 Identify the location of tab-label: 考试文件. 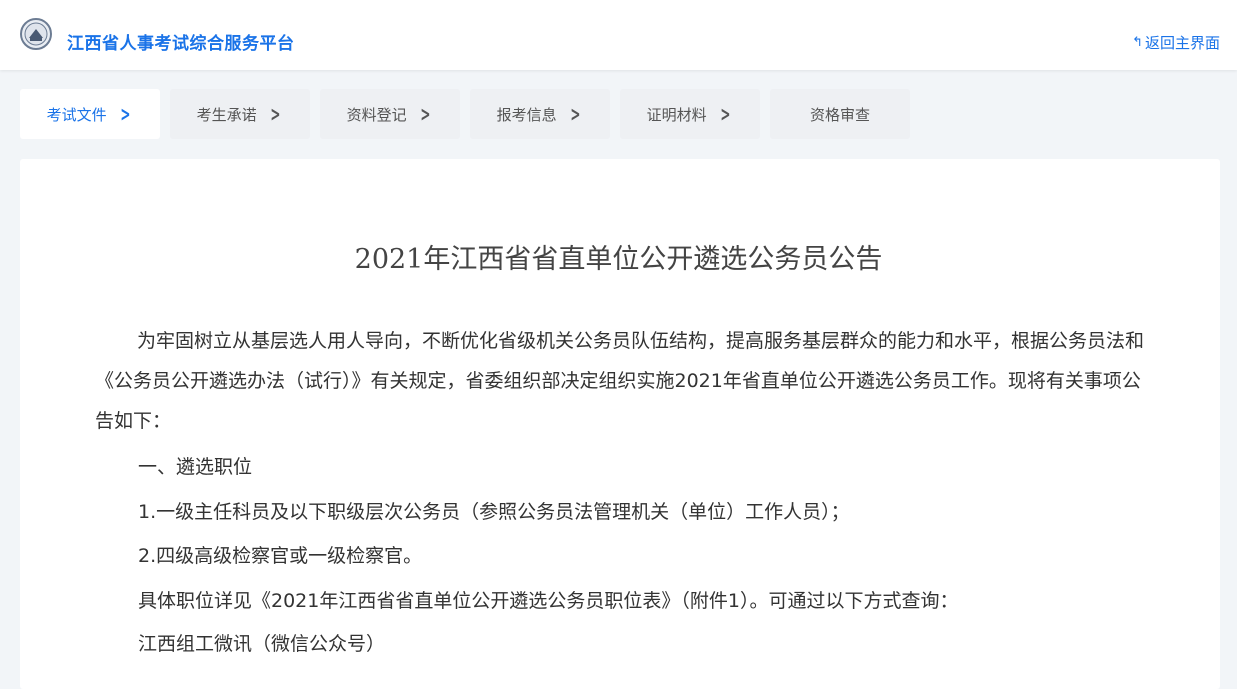
(76, 114).